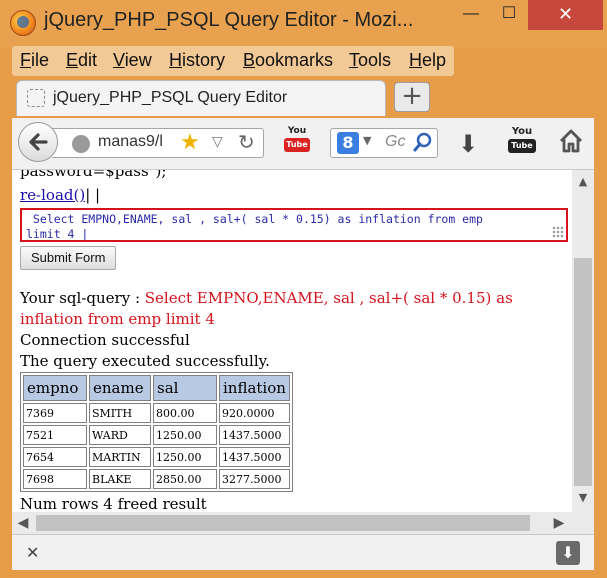  What do you see at coordinates (427, 60) in the screenshot?
I see `menu-help: Help` at bounding box center [427, 60].